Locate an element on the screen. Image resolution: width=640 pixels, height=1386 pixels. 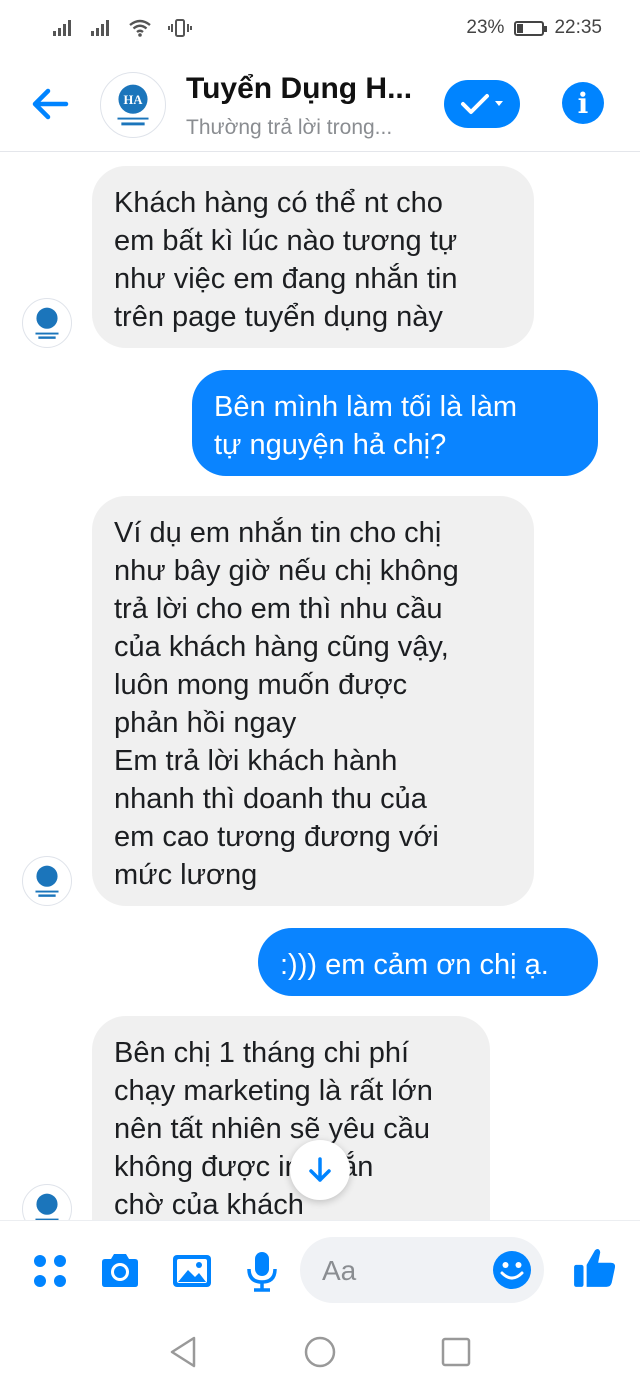
image-icon is located at coordinates (192, 1271).